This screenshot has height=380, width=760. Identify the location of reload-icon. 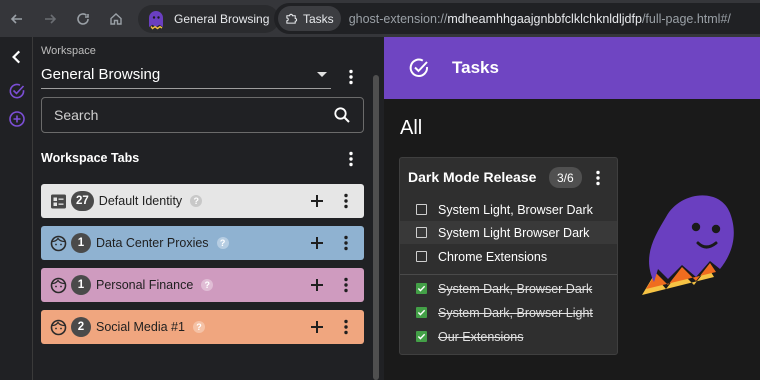
(82, 18).